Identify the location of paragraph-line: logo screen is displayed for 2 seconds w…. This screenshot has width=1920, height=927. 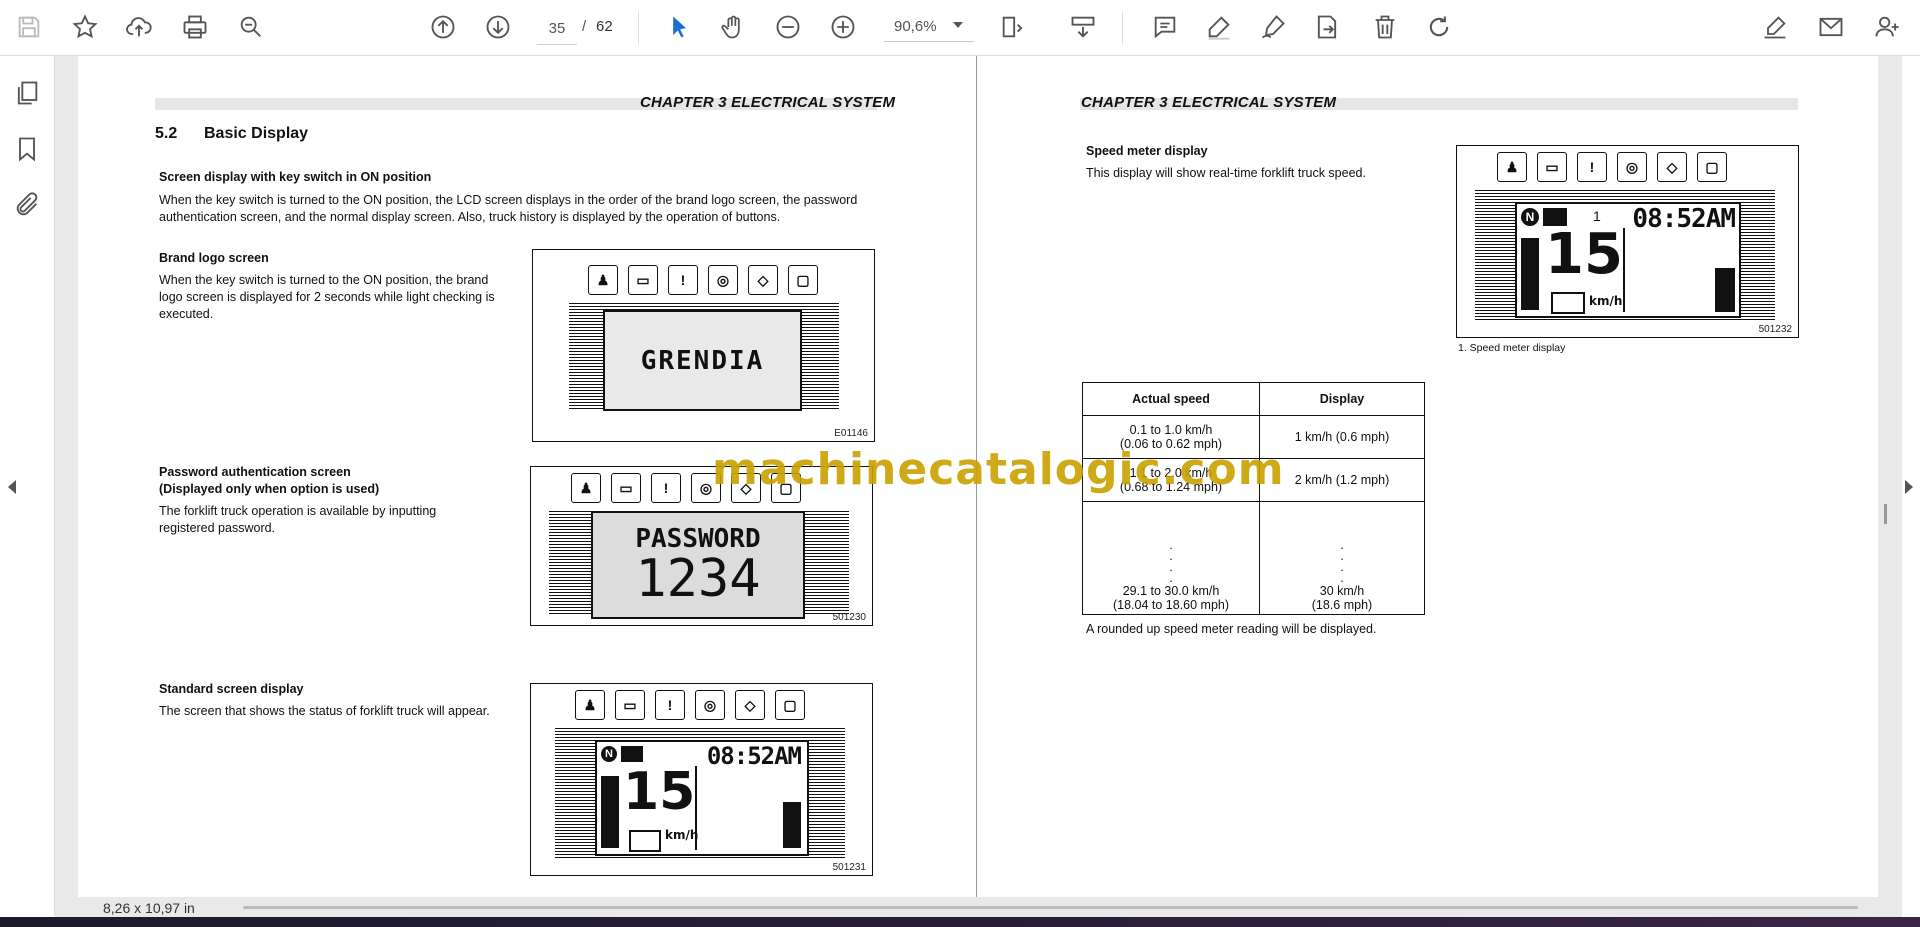
(327, 297).